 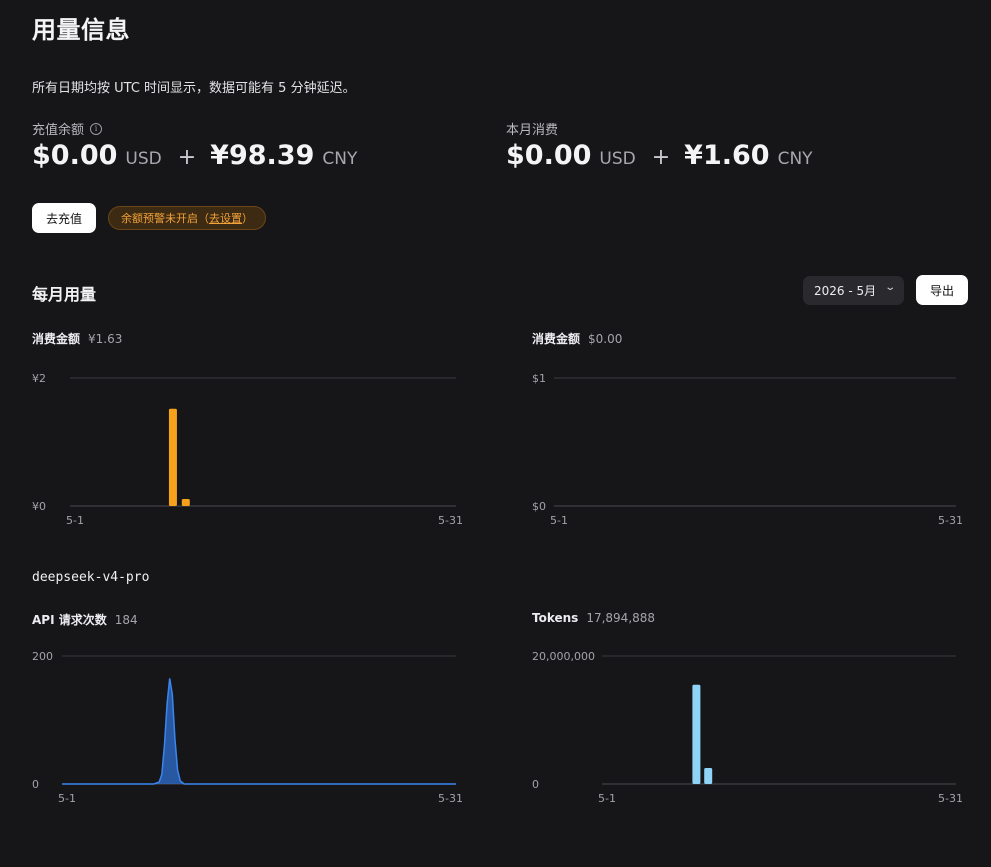 What do you see at coordinates (42, 656) in the screenshot?
I see `y-tick-label: 200` at bounding box center [42, 656].